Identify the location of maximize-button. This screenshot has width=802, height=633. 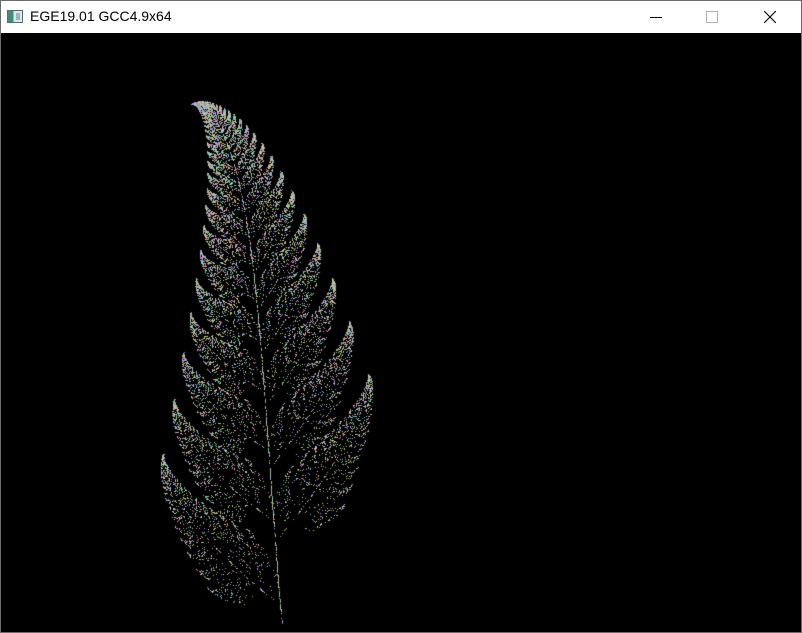
(712, 17).